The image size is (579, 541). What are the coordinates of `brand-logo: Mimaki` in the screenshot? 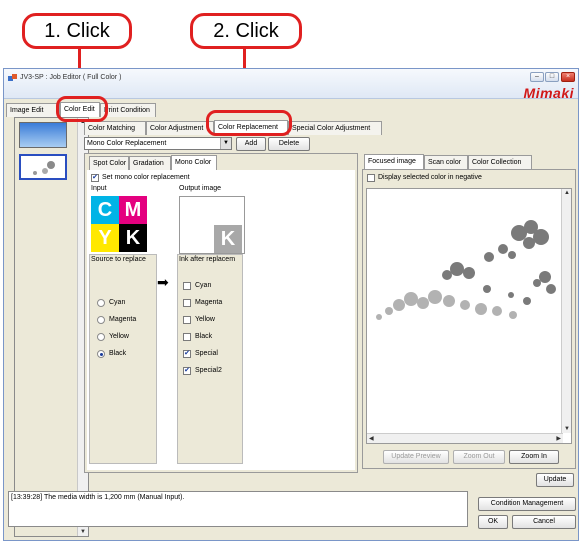 It's located at (548, 93).